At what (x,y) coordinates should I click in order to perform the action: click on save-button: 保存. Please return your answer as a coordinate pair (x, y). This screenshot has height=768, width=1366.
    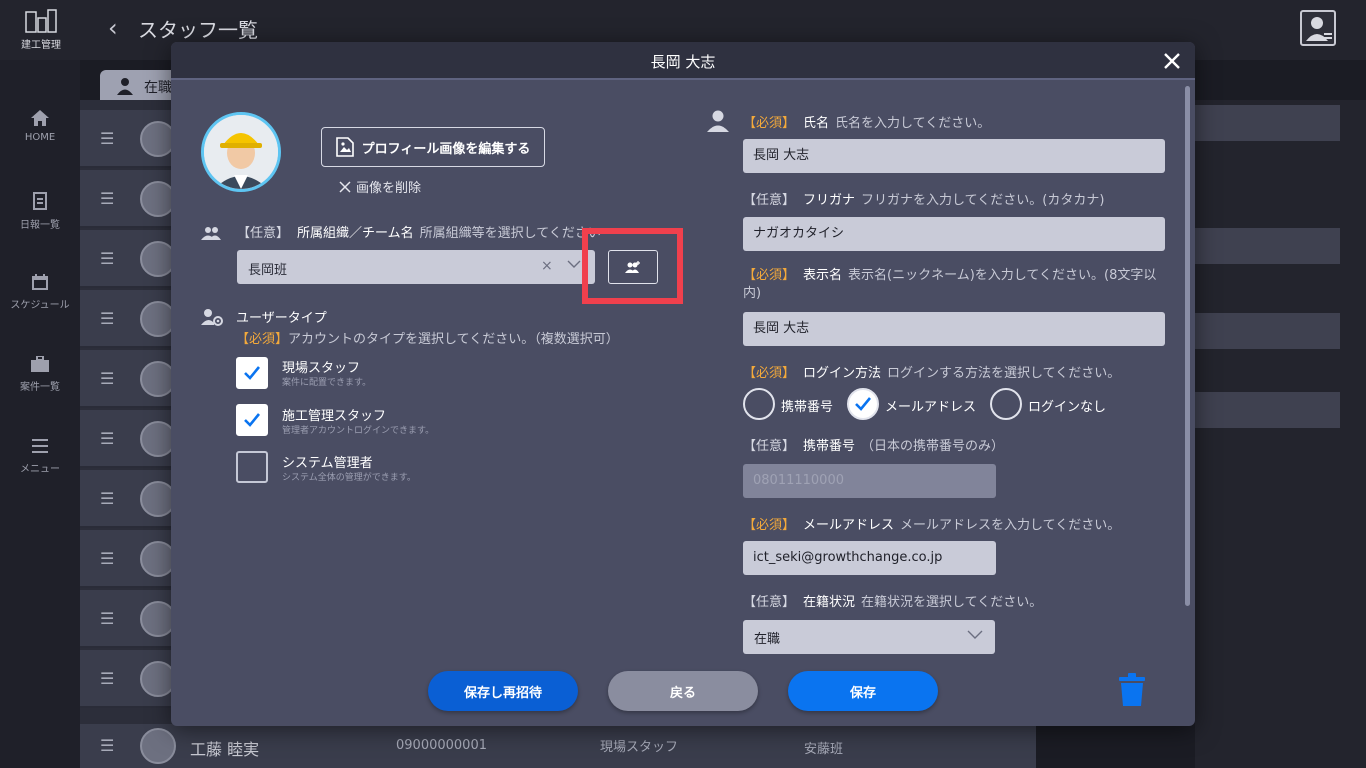
    Looking at the image, I should click on (863, 691).